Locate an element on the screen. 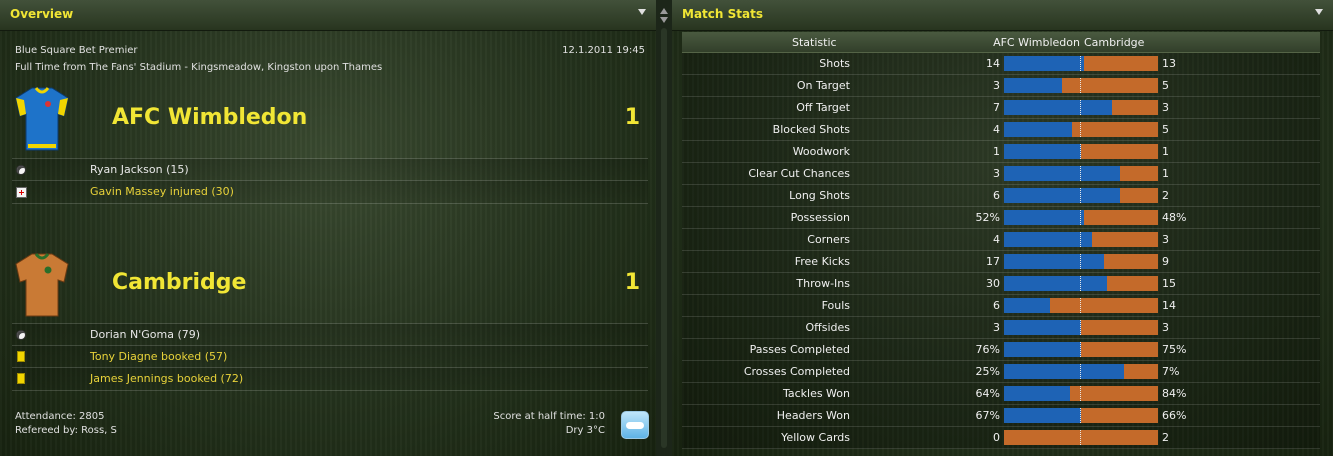 Image resolution: width=1333 pixels, height=456 pixels. home-score: 1 is located at coordinates (632, 117).